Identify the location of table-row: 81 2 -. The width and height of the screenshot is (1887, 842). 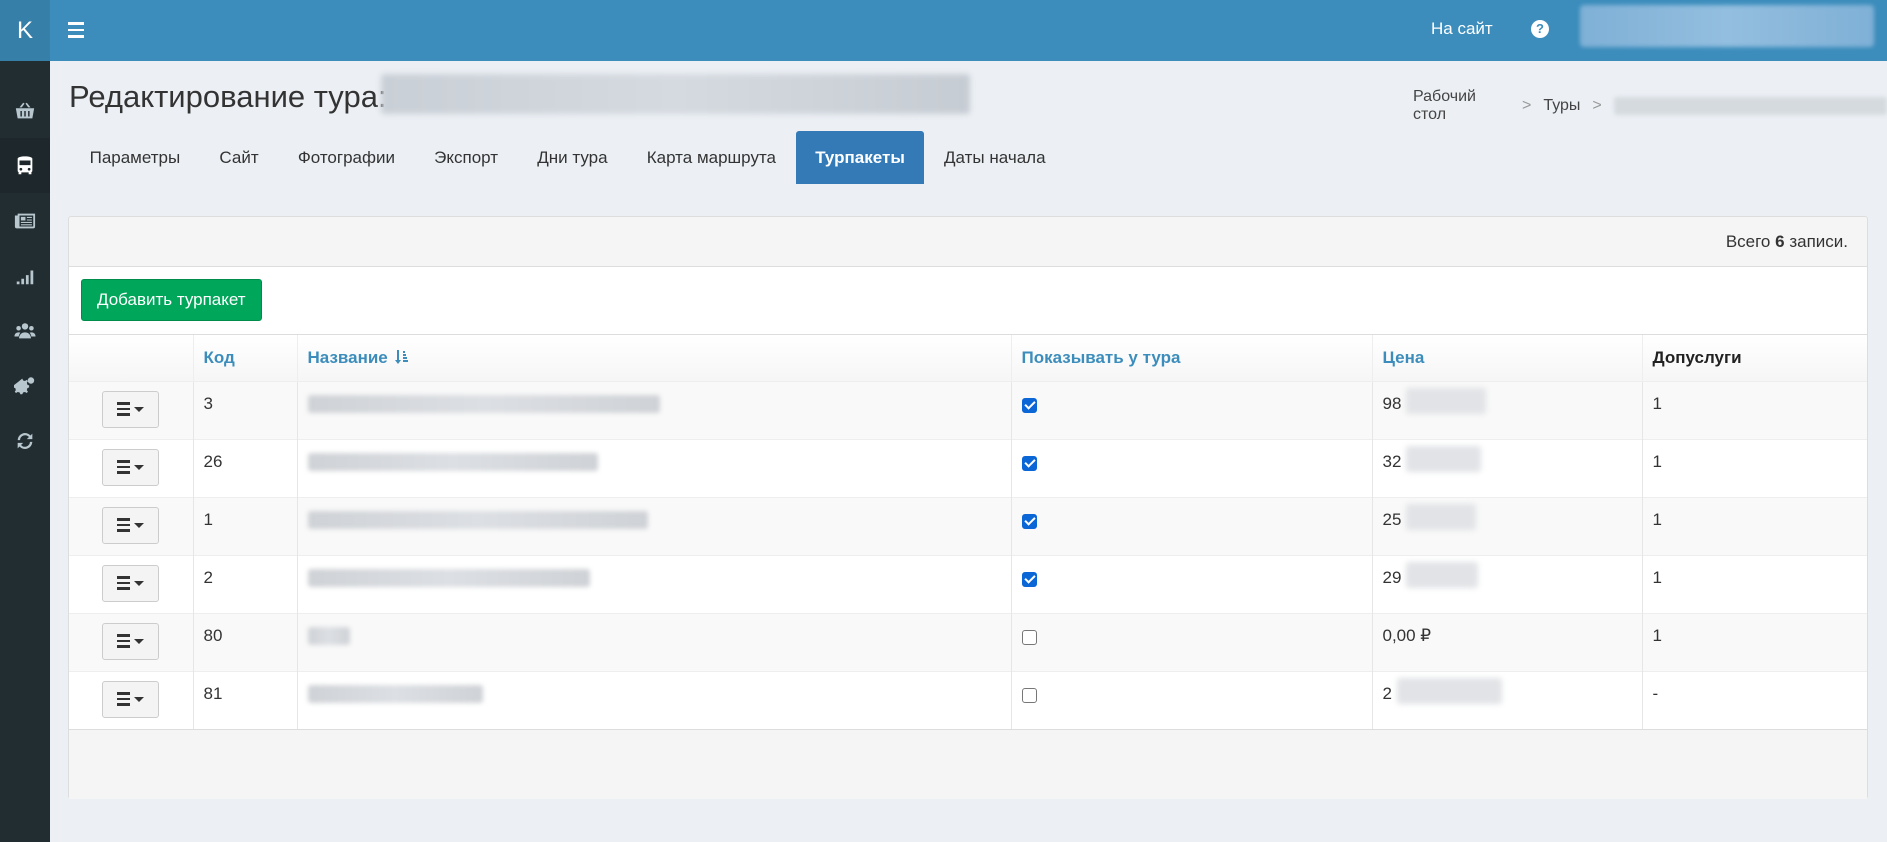
(968, 699).